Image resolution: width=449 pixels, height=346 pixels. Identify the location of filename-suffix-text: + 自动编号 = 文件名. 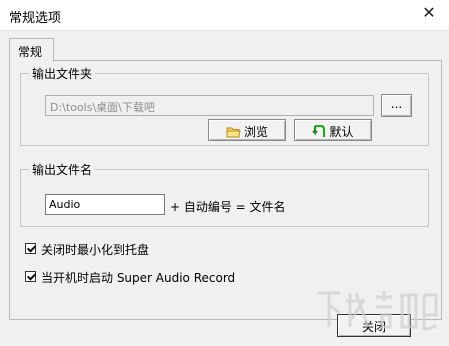
(228, 207).